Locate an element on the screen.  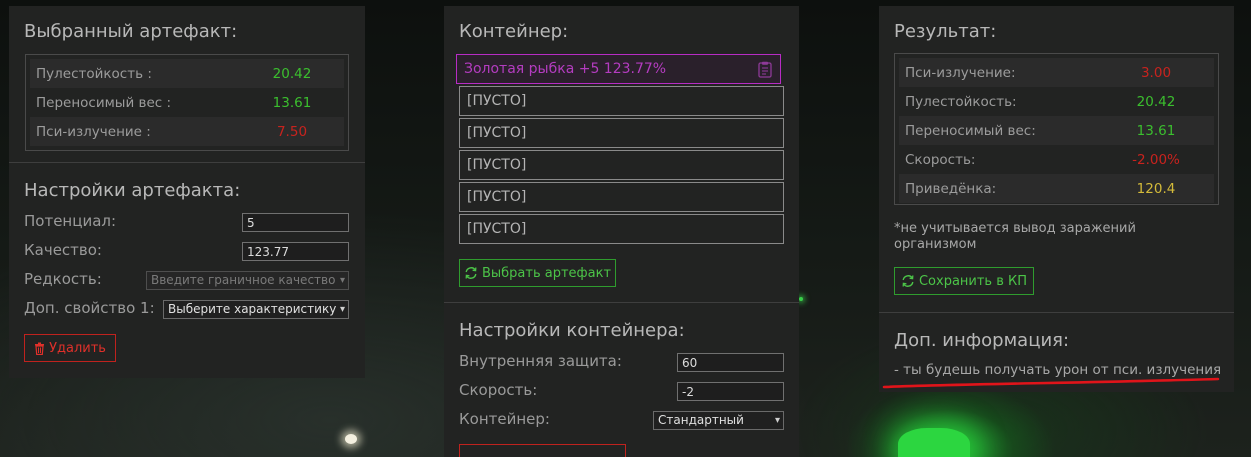
save-to-kp-button: Сохранить в КП is located at coordinates (964, 281).